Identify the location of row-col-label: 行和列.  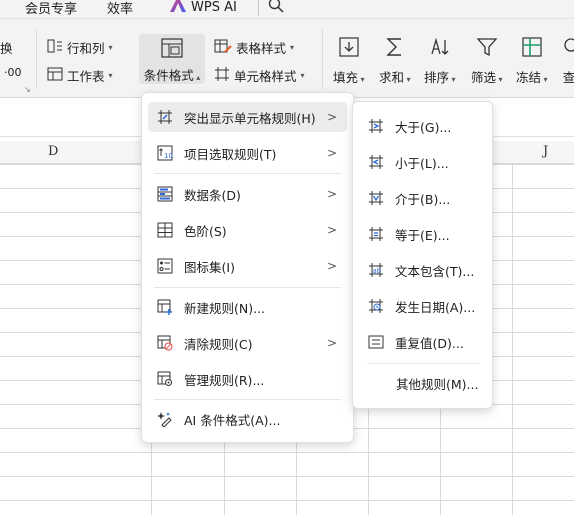
(86, 48).